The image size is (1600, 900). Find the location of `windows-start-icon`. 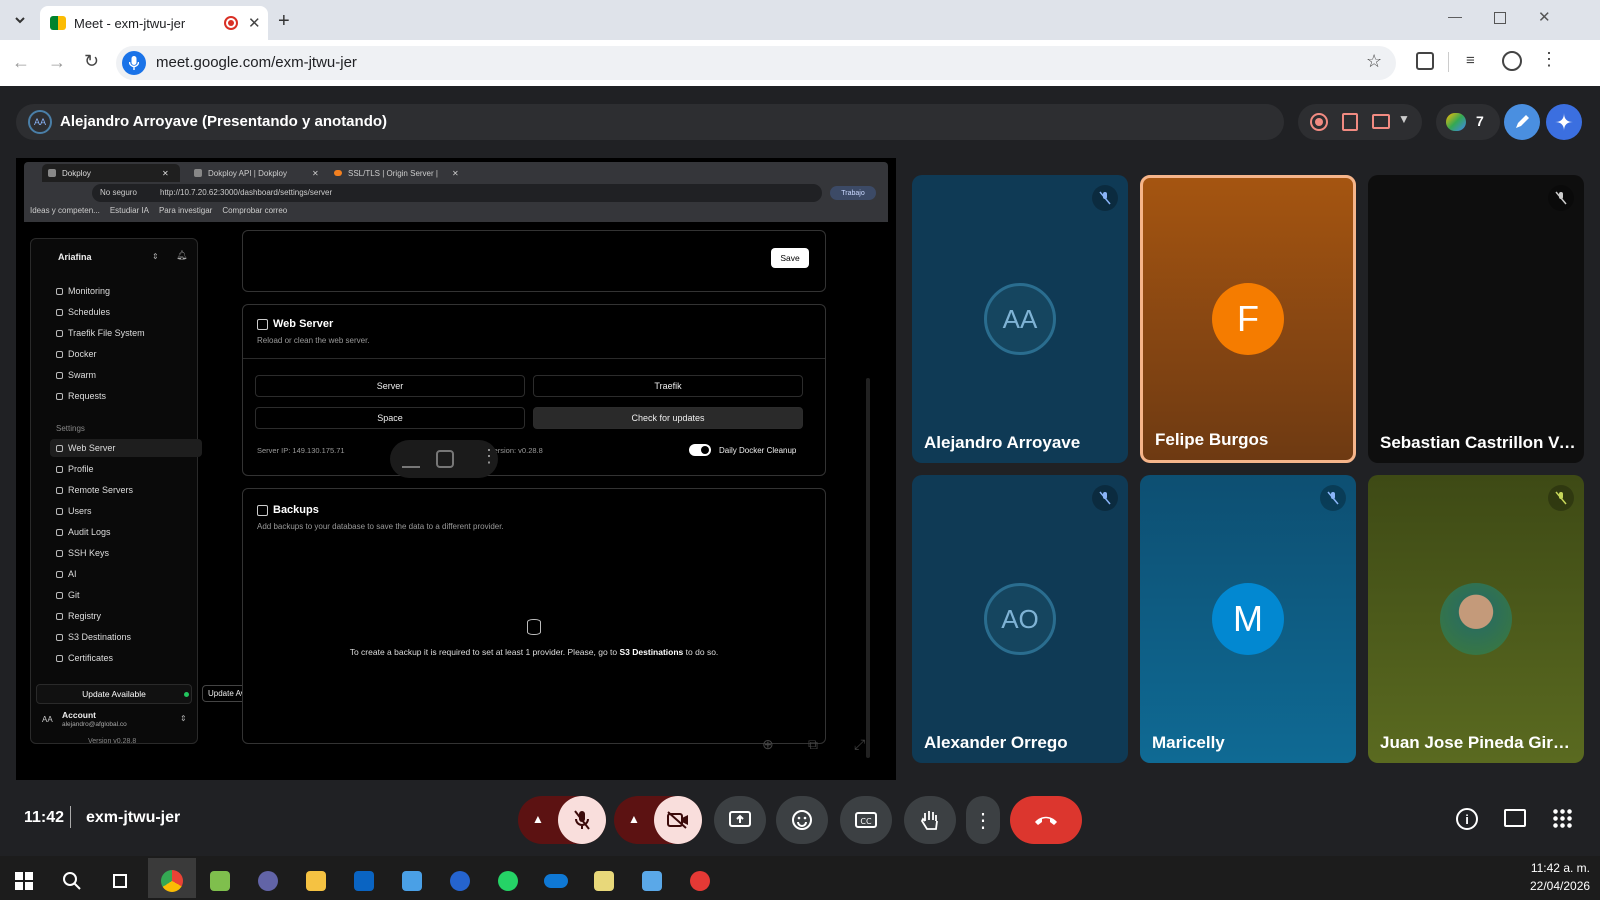

windows-start-icon is located at coordinates (24, 881).